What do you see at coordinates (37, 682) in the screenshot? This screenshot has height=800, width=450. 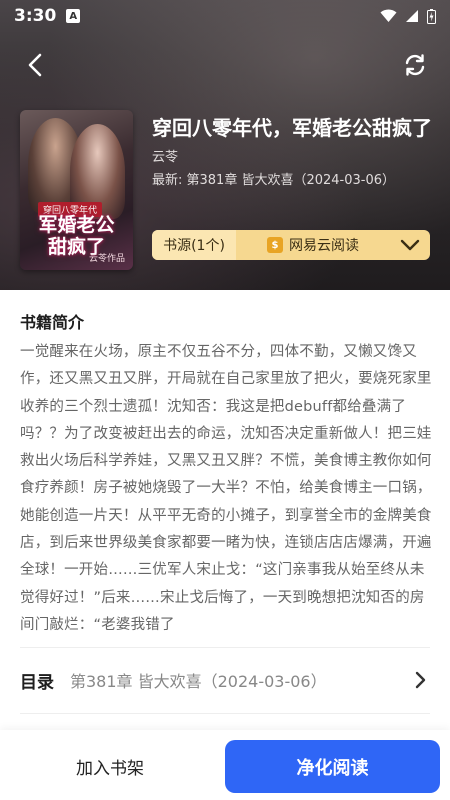 I see `toc-label: 目录` at bounding box center [37, 682].